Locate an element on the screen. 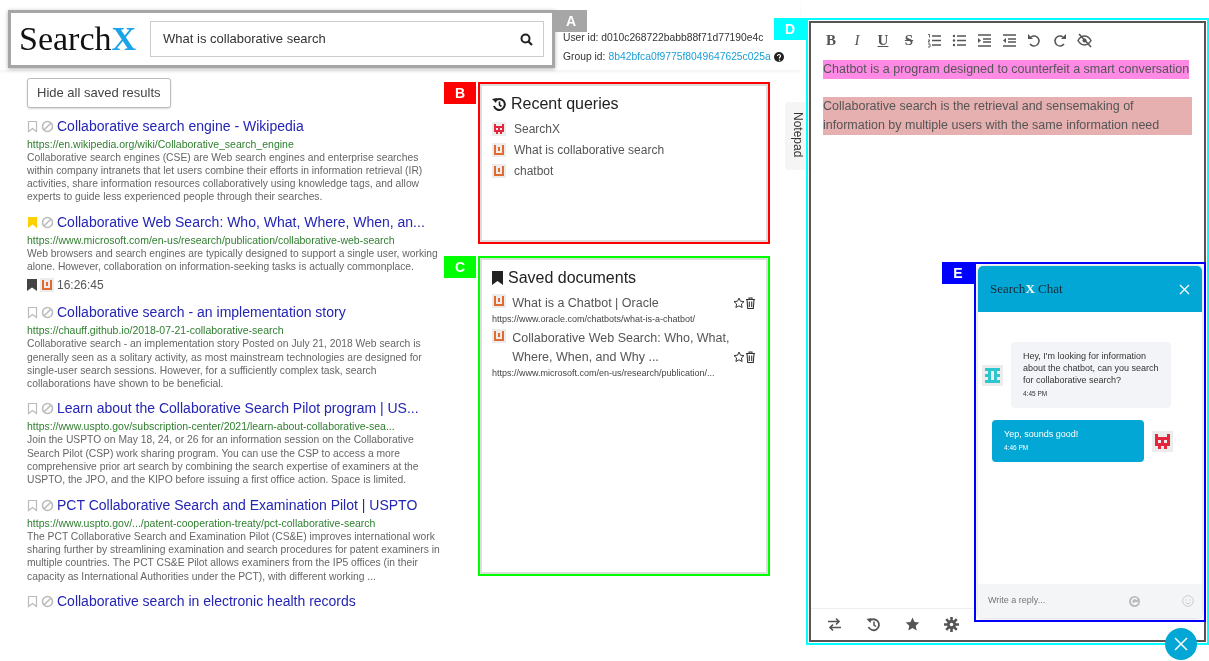 The image size is (1209, 661). saved-document-url: https://www.oracle.com/chatbots/what-is-a-chatbot/ is located at coordinates (594, 319).